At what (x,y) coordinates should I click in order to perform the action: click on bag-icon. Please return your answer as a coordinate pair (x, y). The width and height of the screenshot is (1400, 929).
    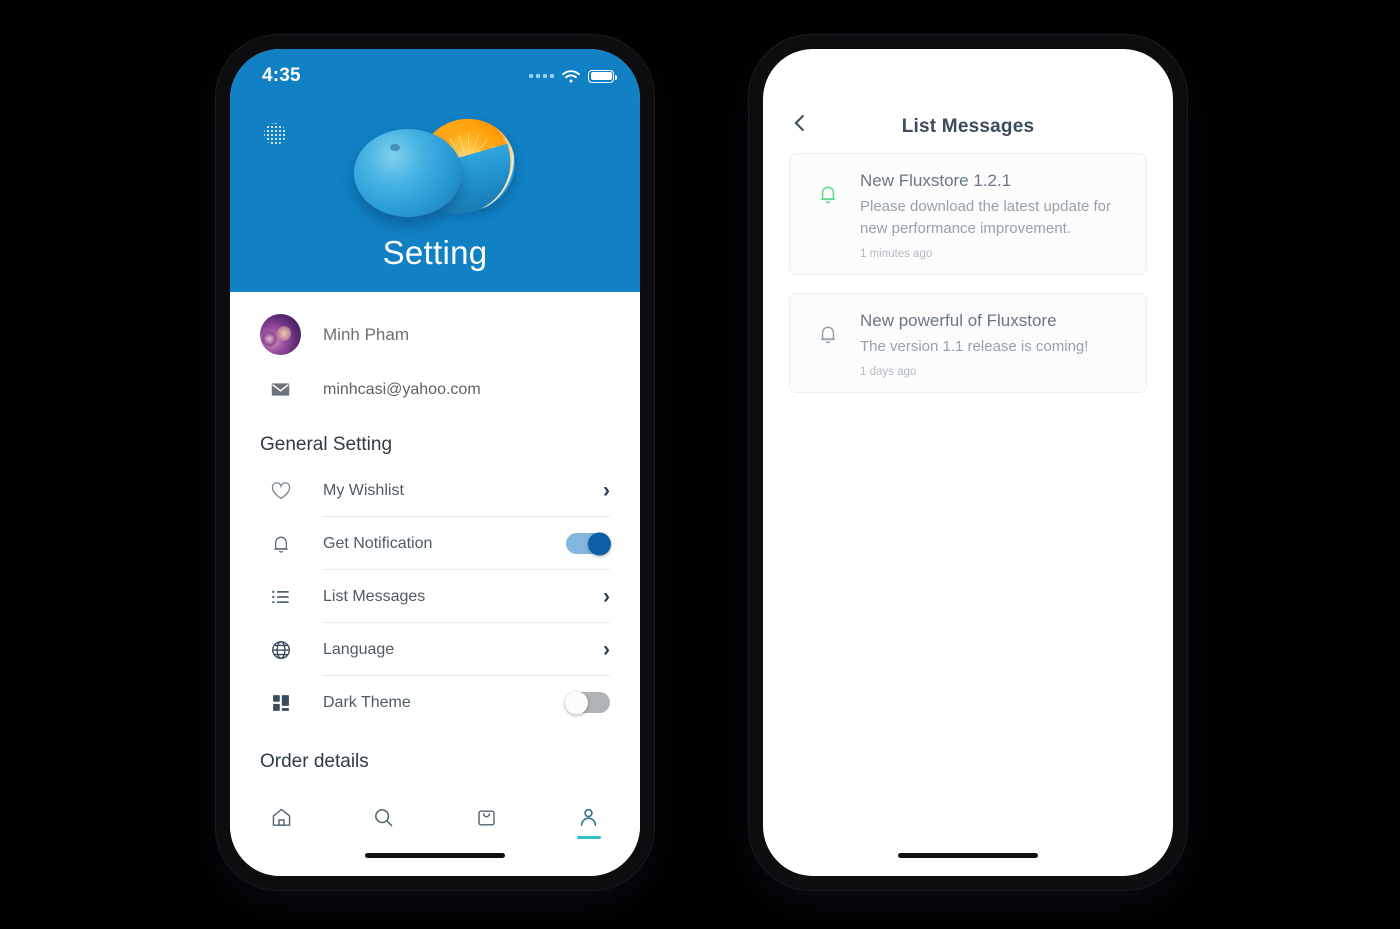
    Looking at the image, I should click on (486, 818).